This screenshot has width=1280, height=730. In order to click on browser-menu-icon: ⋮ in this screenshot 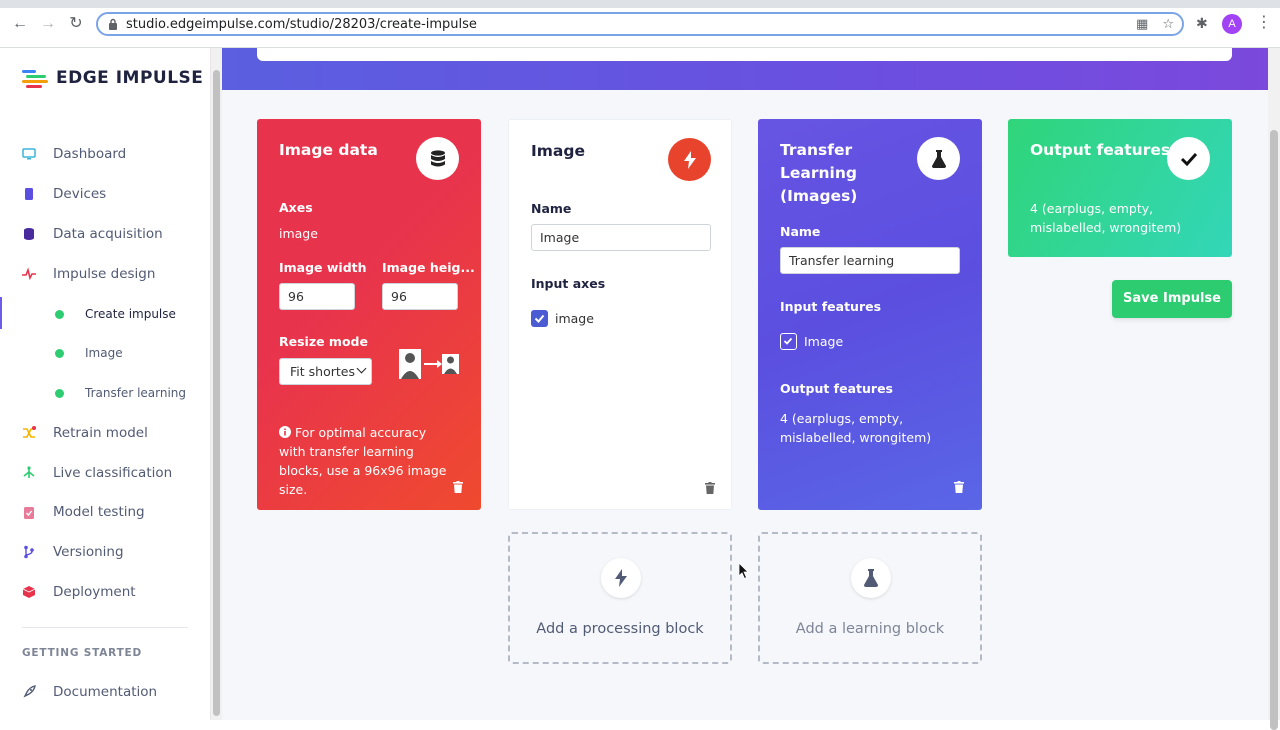, I will do `click(1264, 22)`.